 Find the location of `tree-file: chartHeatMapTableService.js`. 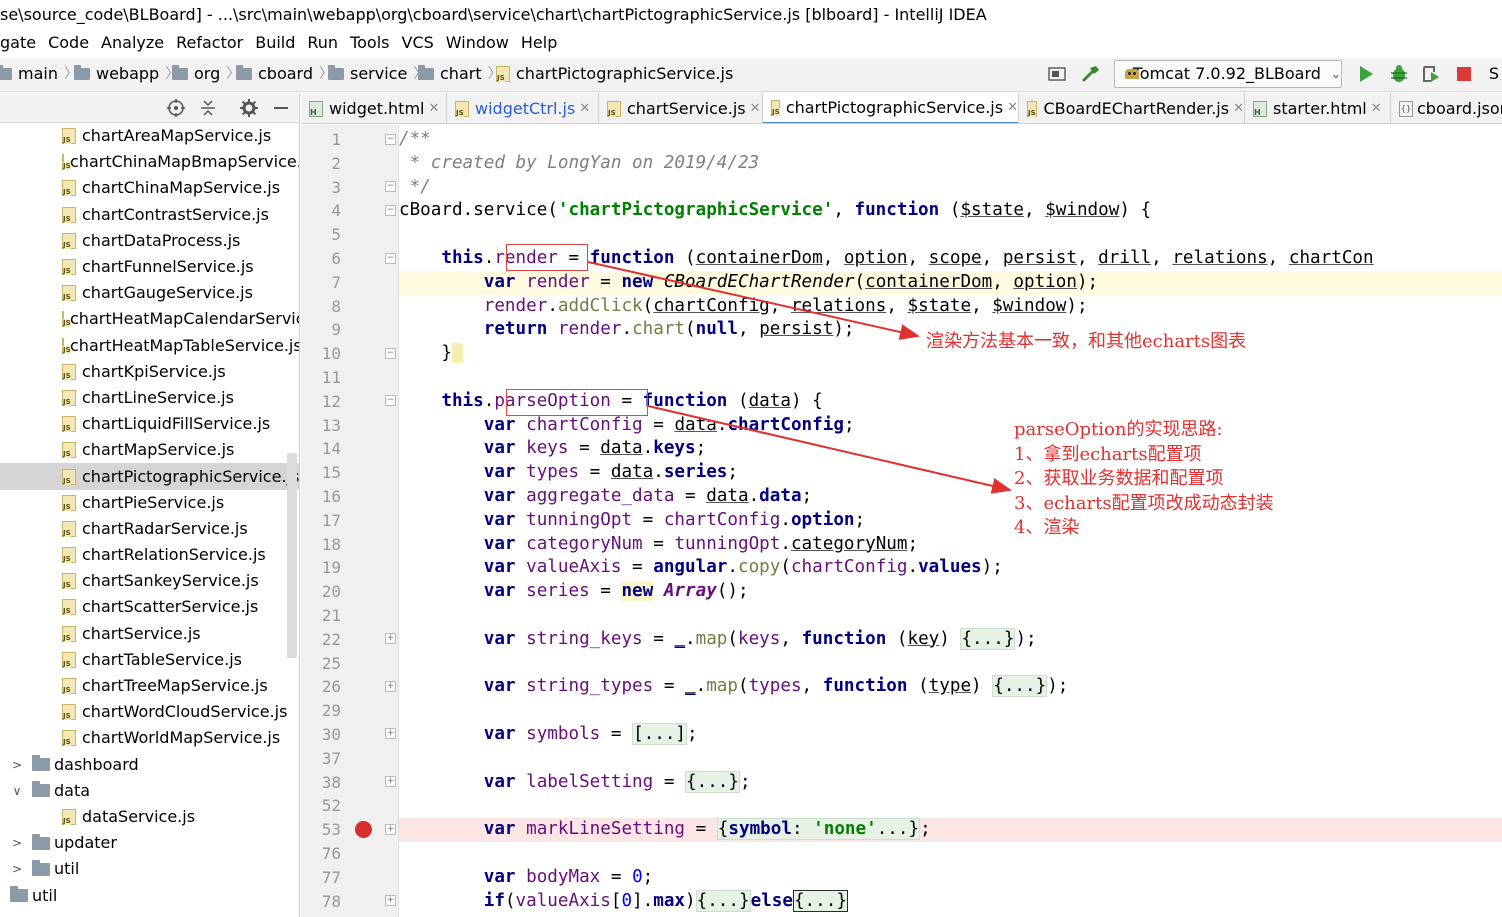

tree-file: chartHeatMapTableService.js is located at coordinates (149, 346).